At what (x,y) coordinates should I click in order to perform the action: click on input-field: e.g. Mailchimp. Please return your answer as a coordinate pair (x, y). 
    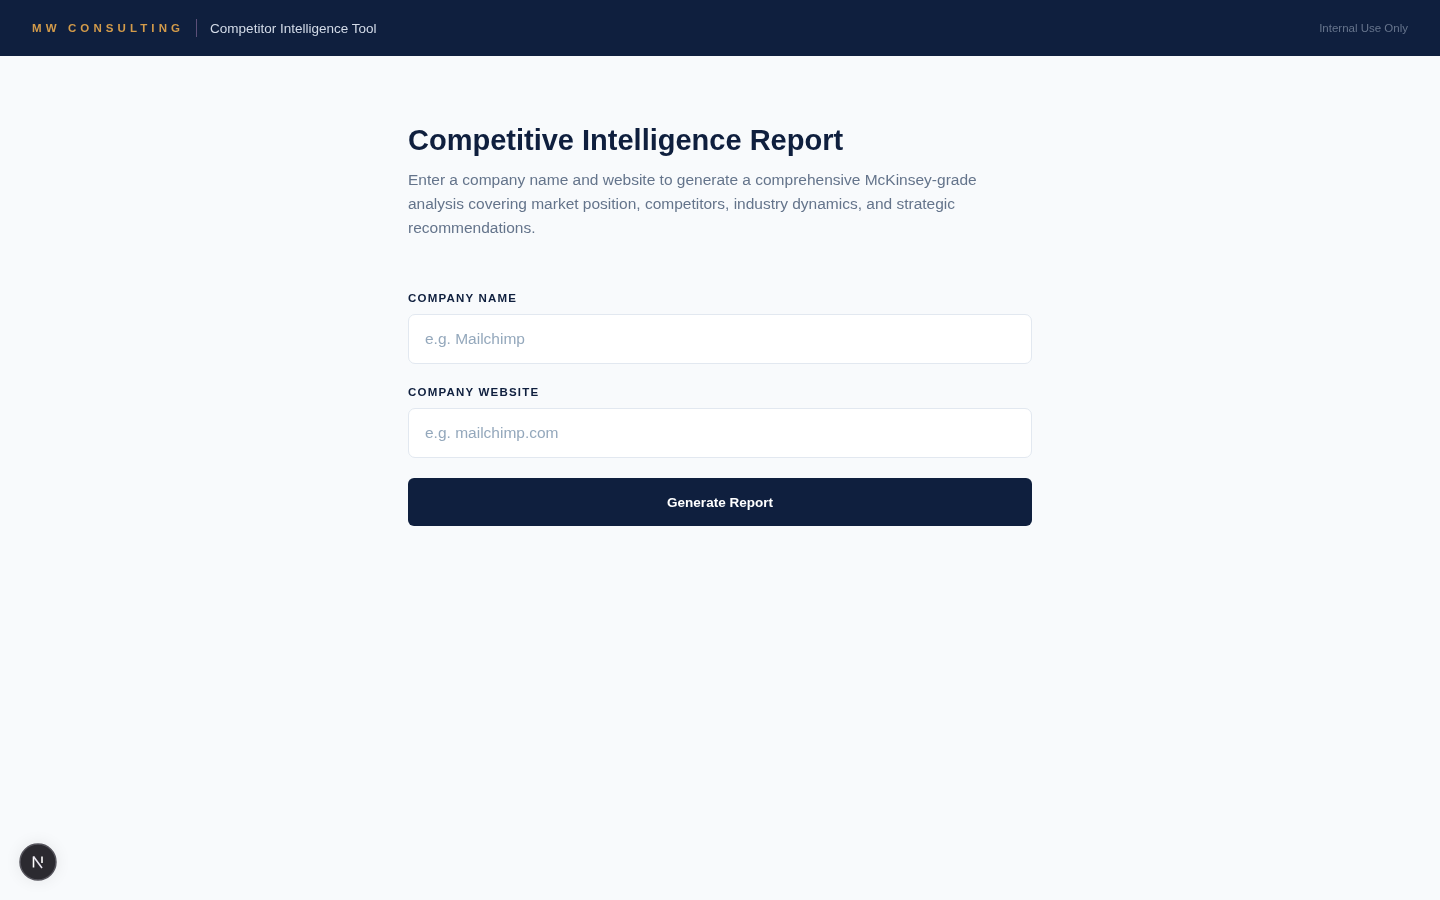
    Looking at the image, I should click on (720, 339).